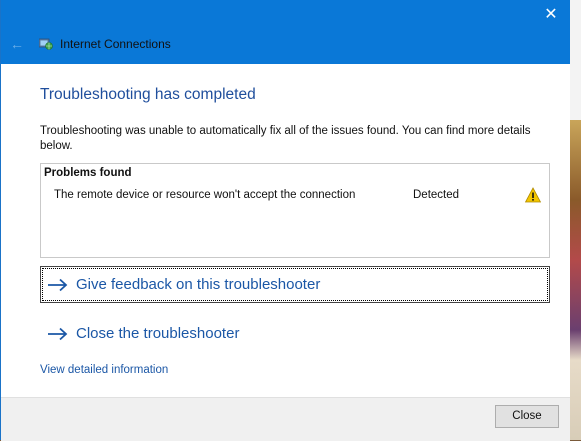 This screenshot has width=581, height=441. I want to click on problem-status: Detected, so click(436, 195).